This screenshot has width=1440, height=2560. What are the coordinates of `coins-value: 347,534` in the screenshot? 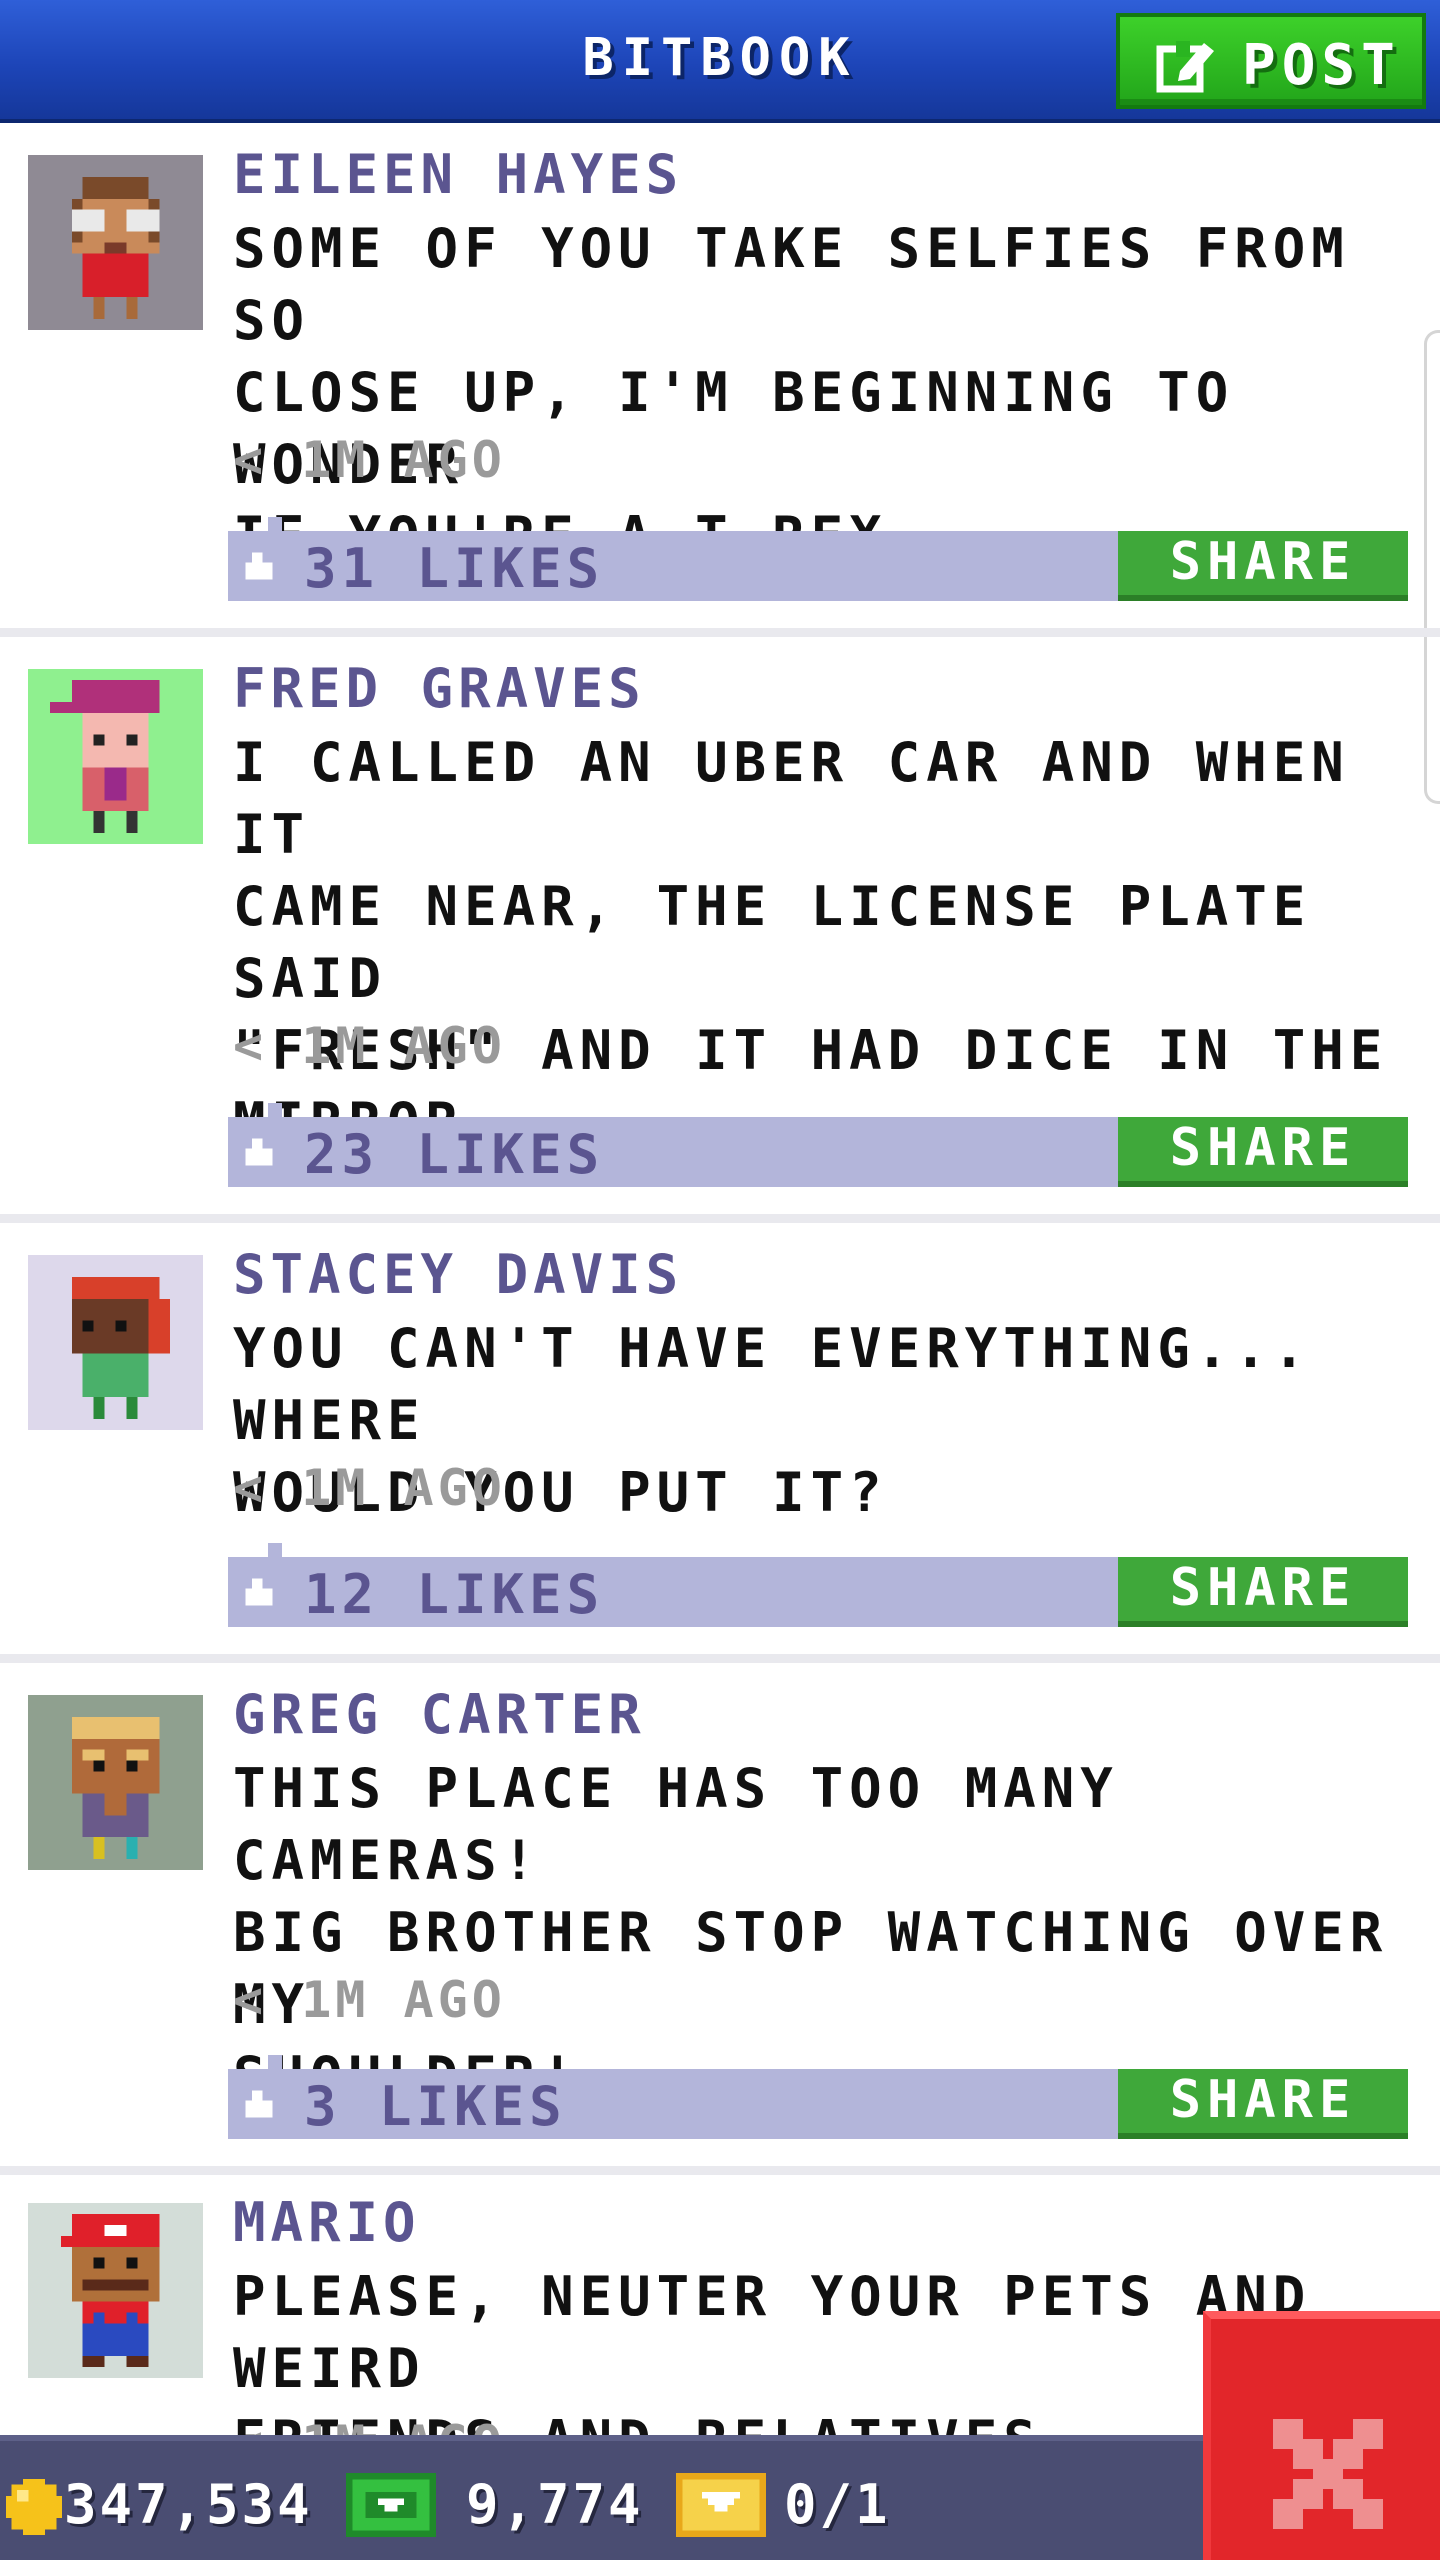 It's located at (188, 2504).